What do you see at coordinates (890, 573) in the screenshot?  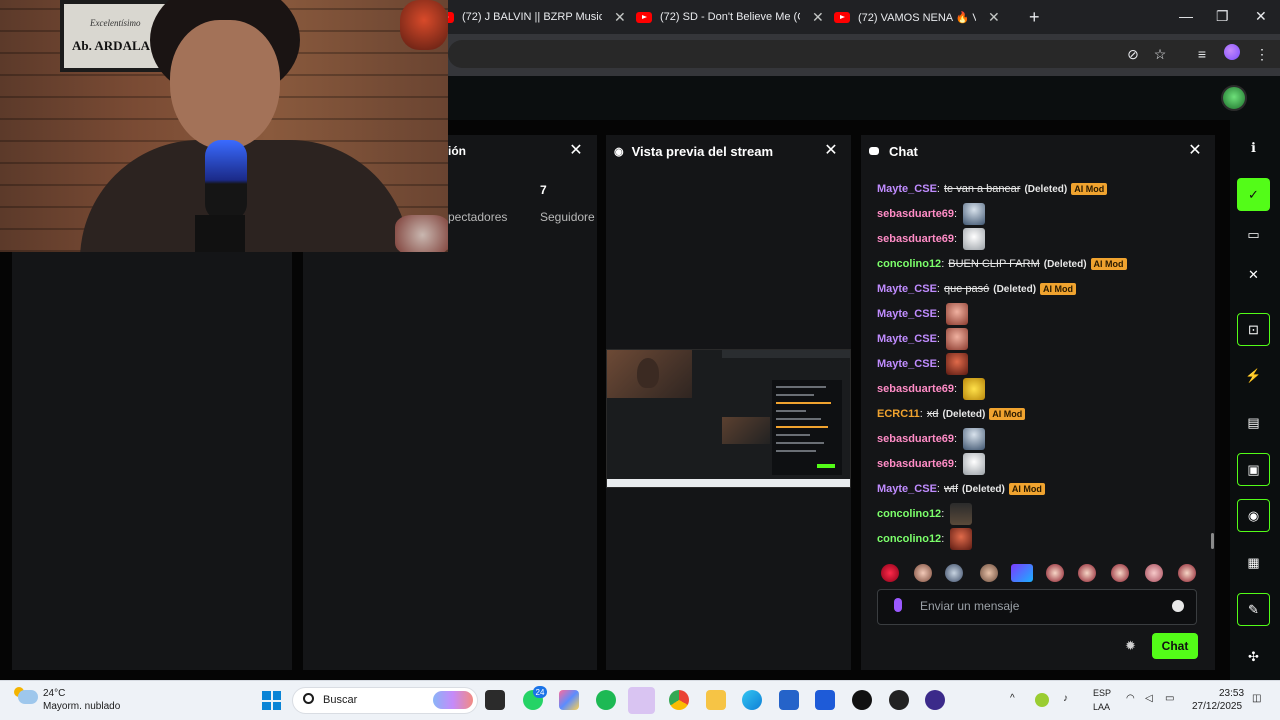 I see `emote-red-icon` at bounding box center [890, 573].